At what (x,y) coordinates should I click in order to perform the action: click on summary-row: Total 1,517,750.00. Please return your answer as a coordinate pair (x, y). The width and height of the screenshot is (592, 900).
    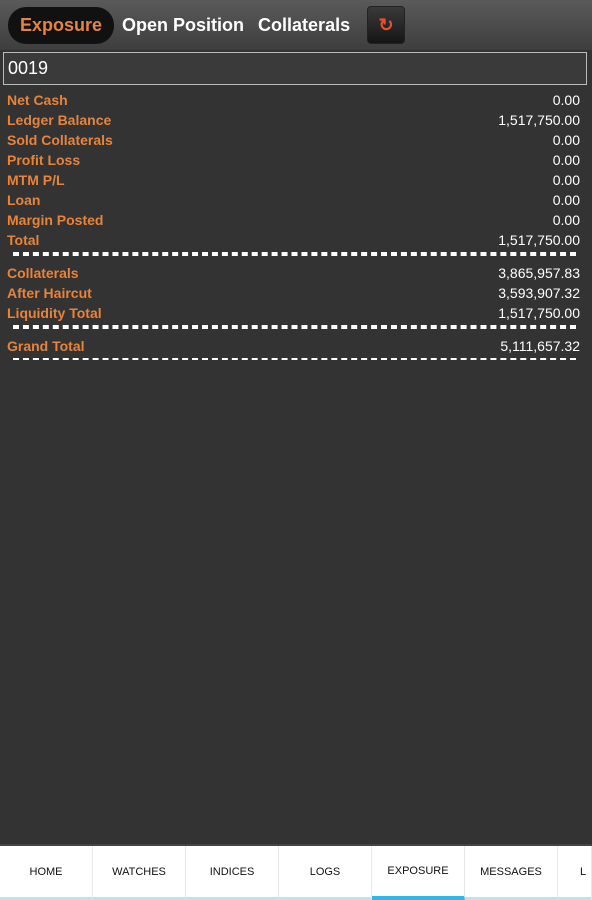
    Looking at the image, I should click on (293, 240).